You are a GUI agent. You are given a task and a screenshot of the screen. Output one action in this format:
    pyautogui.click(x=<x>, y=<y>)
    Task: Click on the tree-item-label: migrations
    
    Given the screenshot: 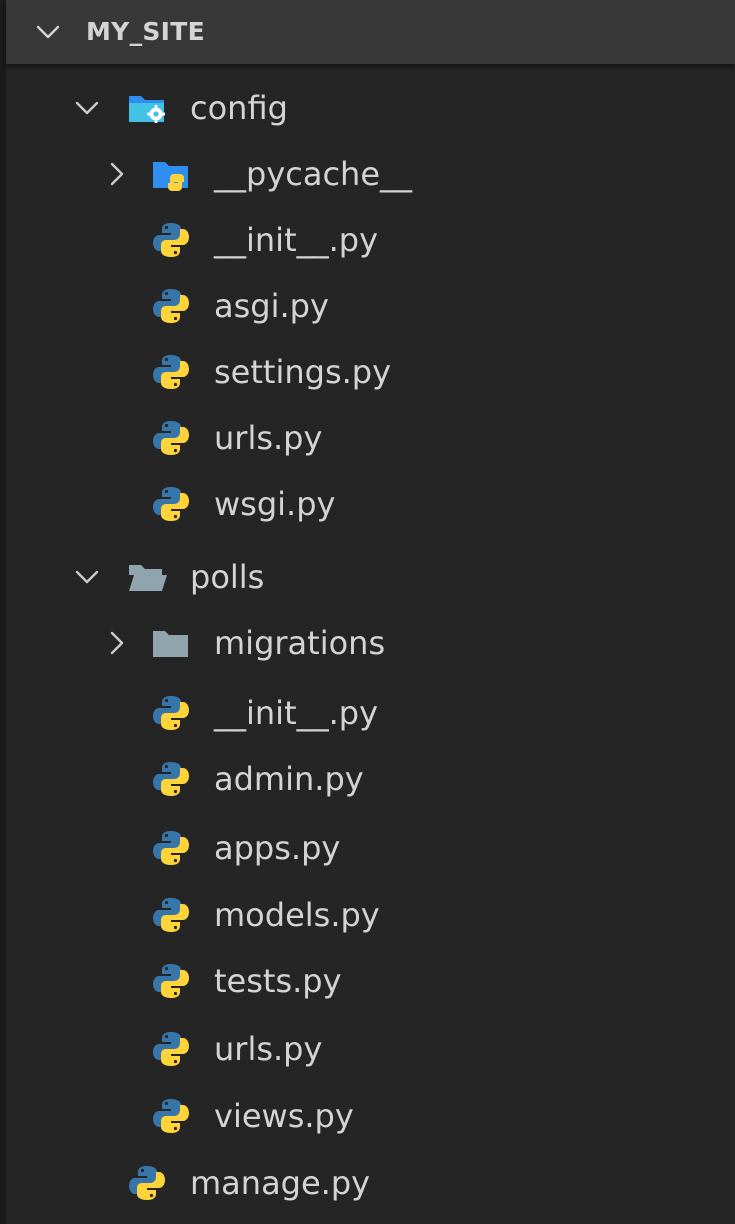 What is the action you would take?
    pyautogui.click(x=300, y=643)
    